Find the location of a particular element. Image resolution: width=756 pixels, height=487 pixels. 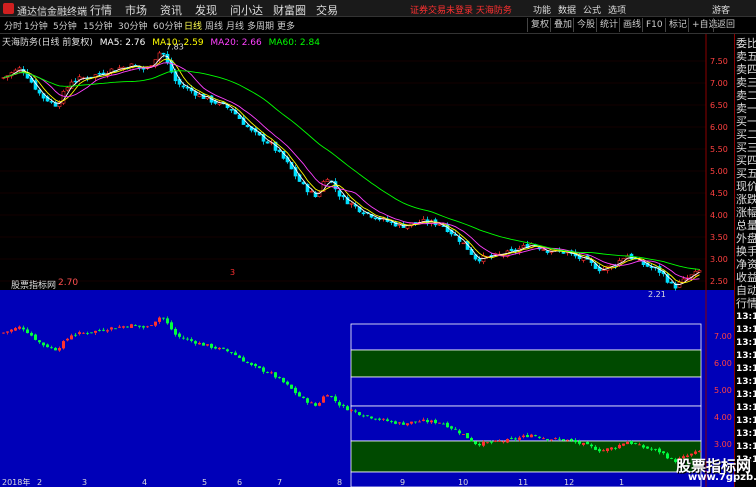

ma5-value: MA5: 2.76 is located at coordinates (122, 43).